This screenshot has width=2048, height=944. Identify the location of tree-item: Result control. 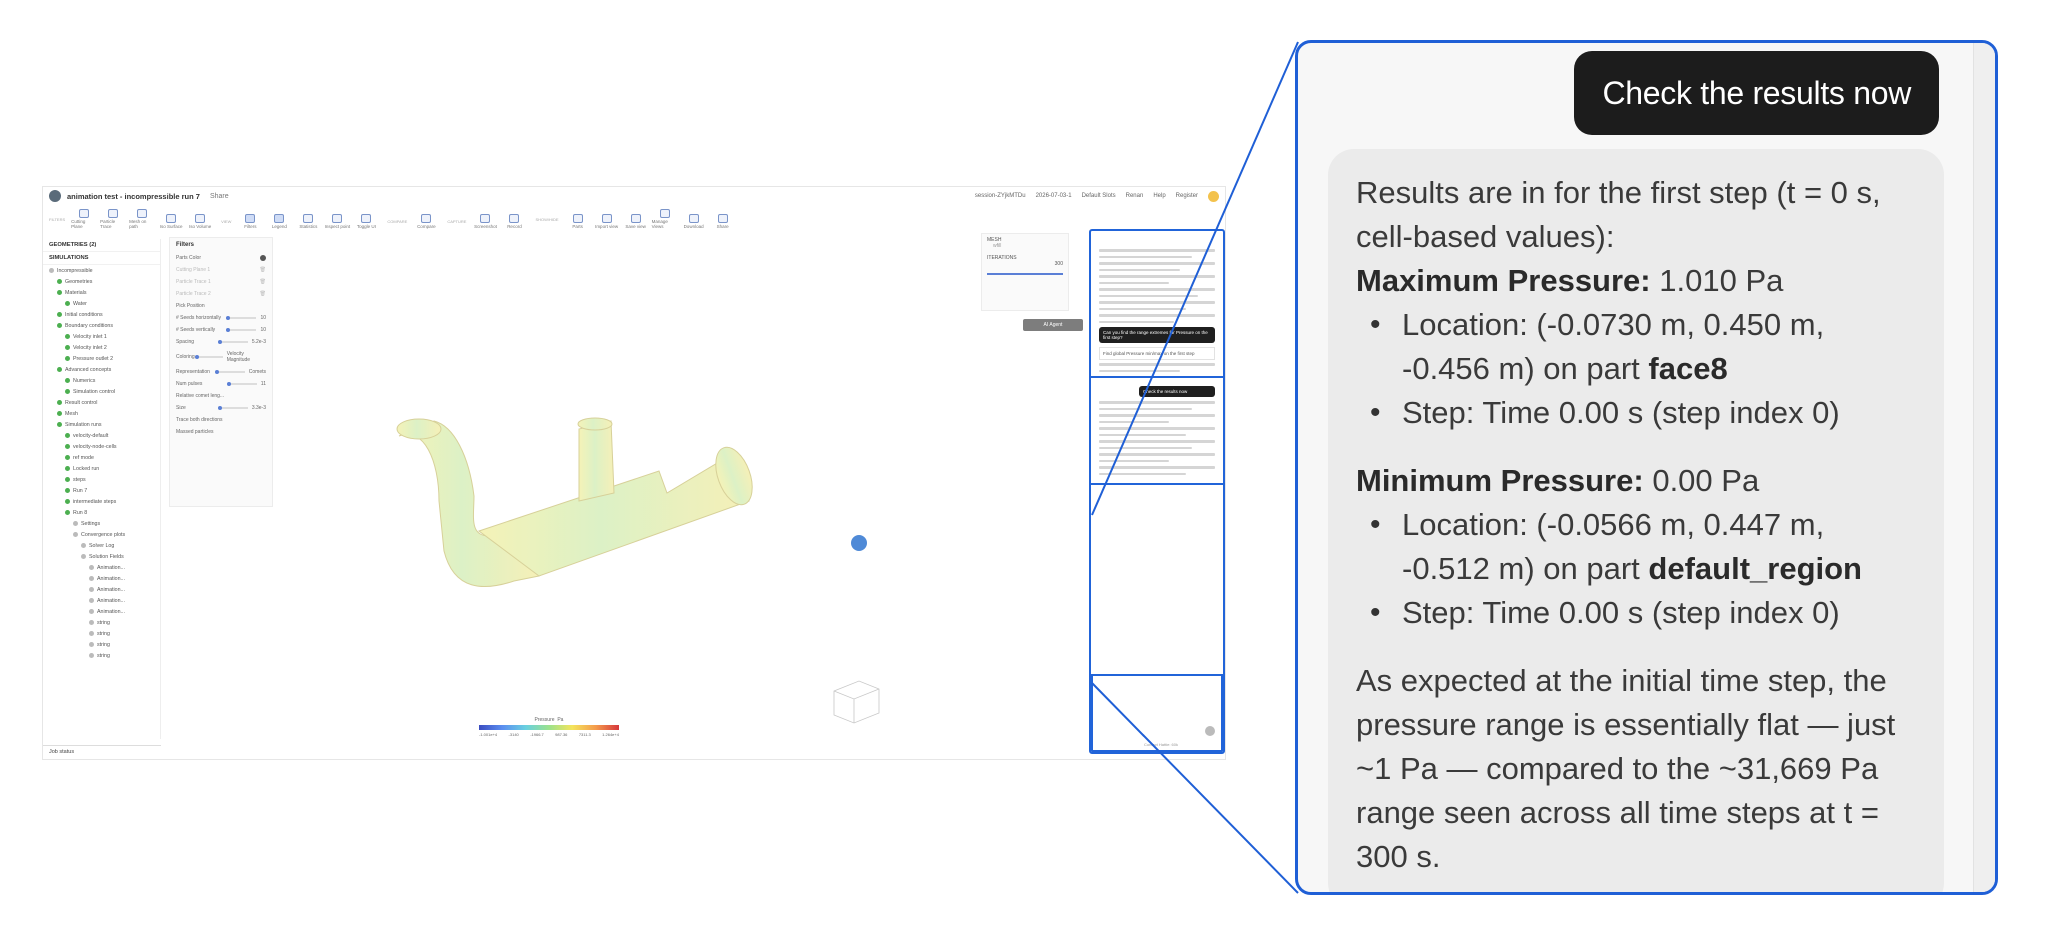
(101, 402).